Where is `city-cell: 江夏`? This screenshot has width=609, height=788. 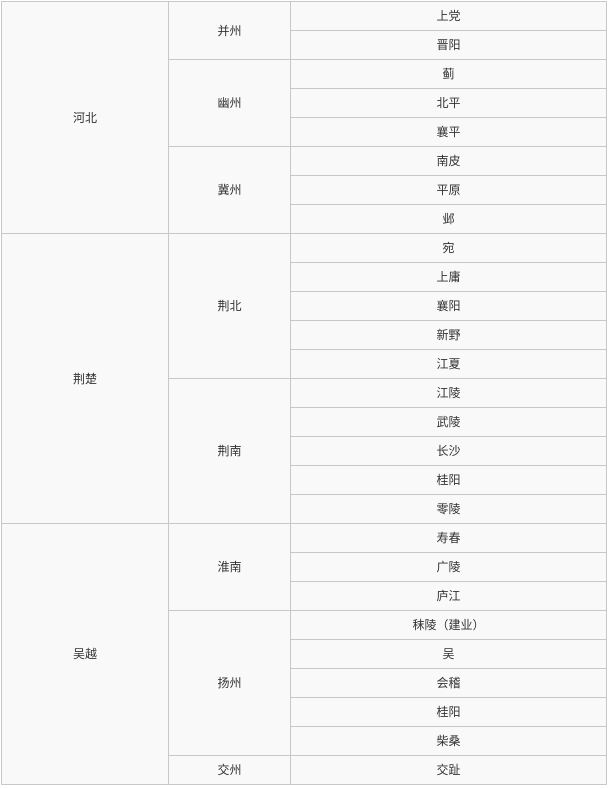 city-cell: 江夏 is located at coordinates (448, 364).